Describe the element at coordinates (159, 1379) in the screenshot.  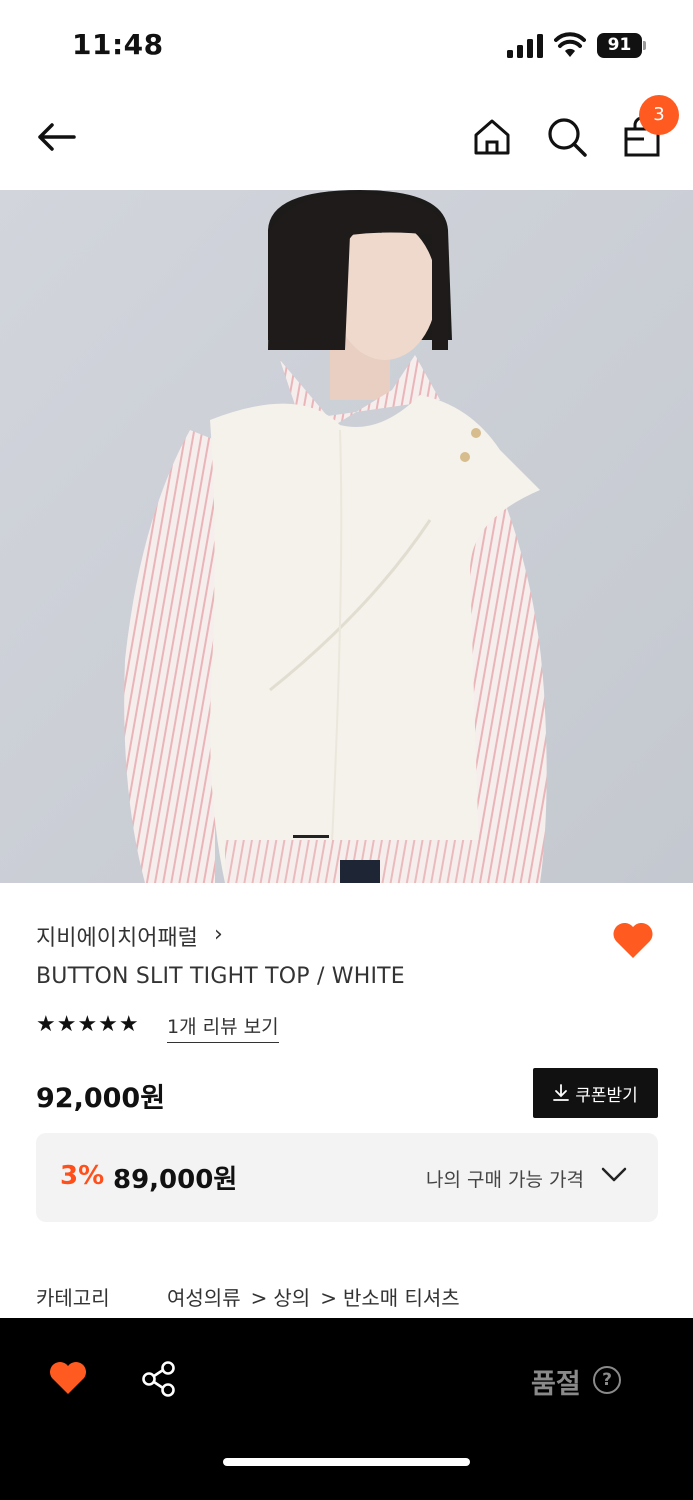
I see `share-icon` at that location.